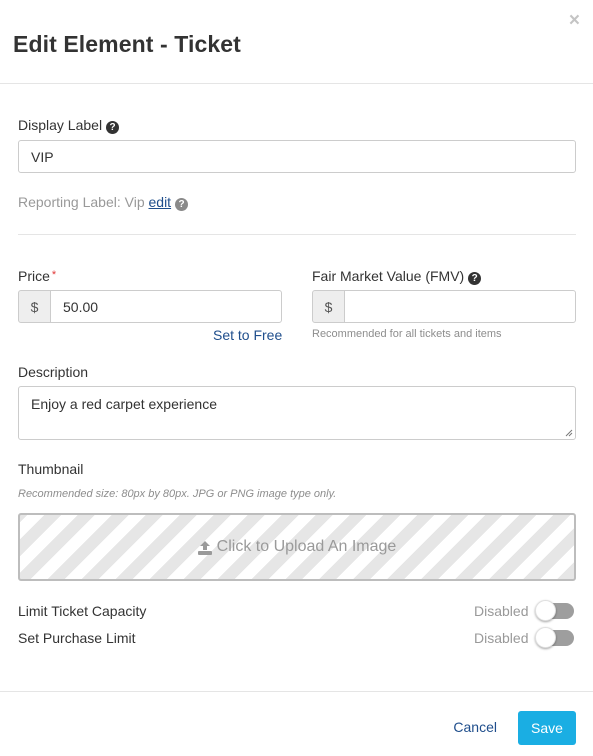 The width and height of the screenshot is (593, 756). Describe the element at coordinates (296, 42) in the screenshot. I see `modal-header: Edit Element - Ticket ×` at that location.